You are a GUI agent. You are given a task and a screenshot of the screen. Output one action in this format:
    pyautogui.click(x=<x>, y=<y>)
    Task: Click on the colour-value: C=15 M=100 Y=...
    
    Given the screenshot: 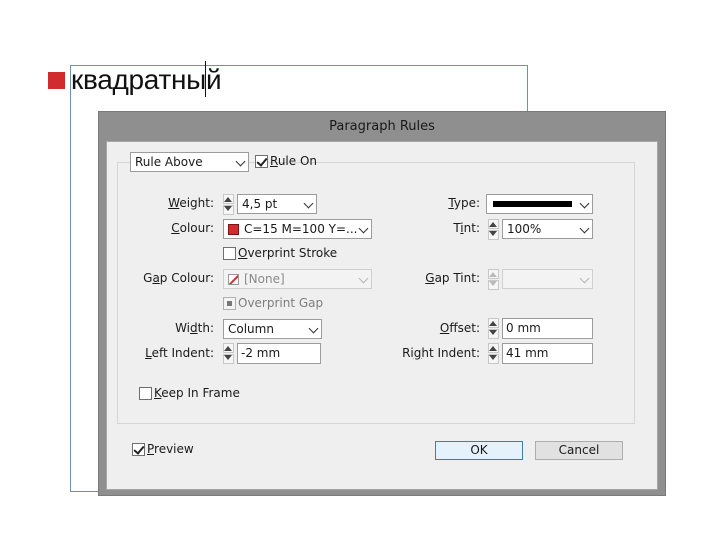 What is the action you would take?
    pyautogui.click(x=301, y=229)
    